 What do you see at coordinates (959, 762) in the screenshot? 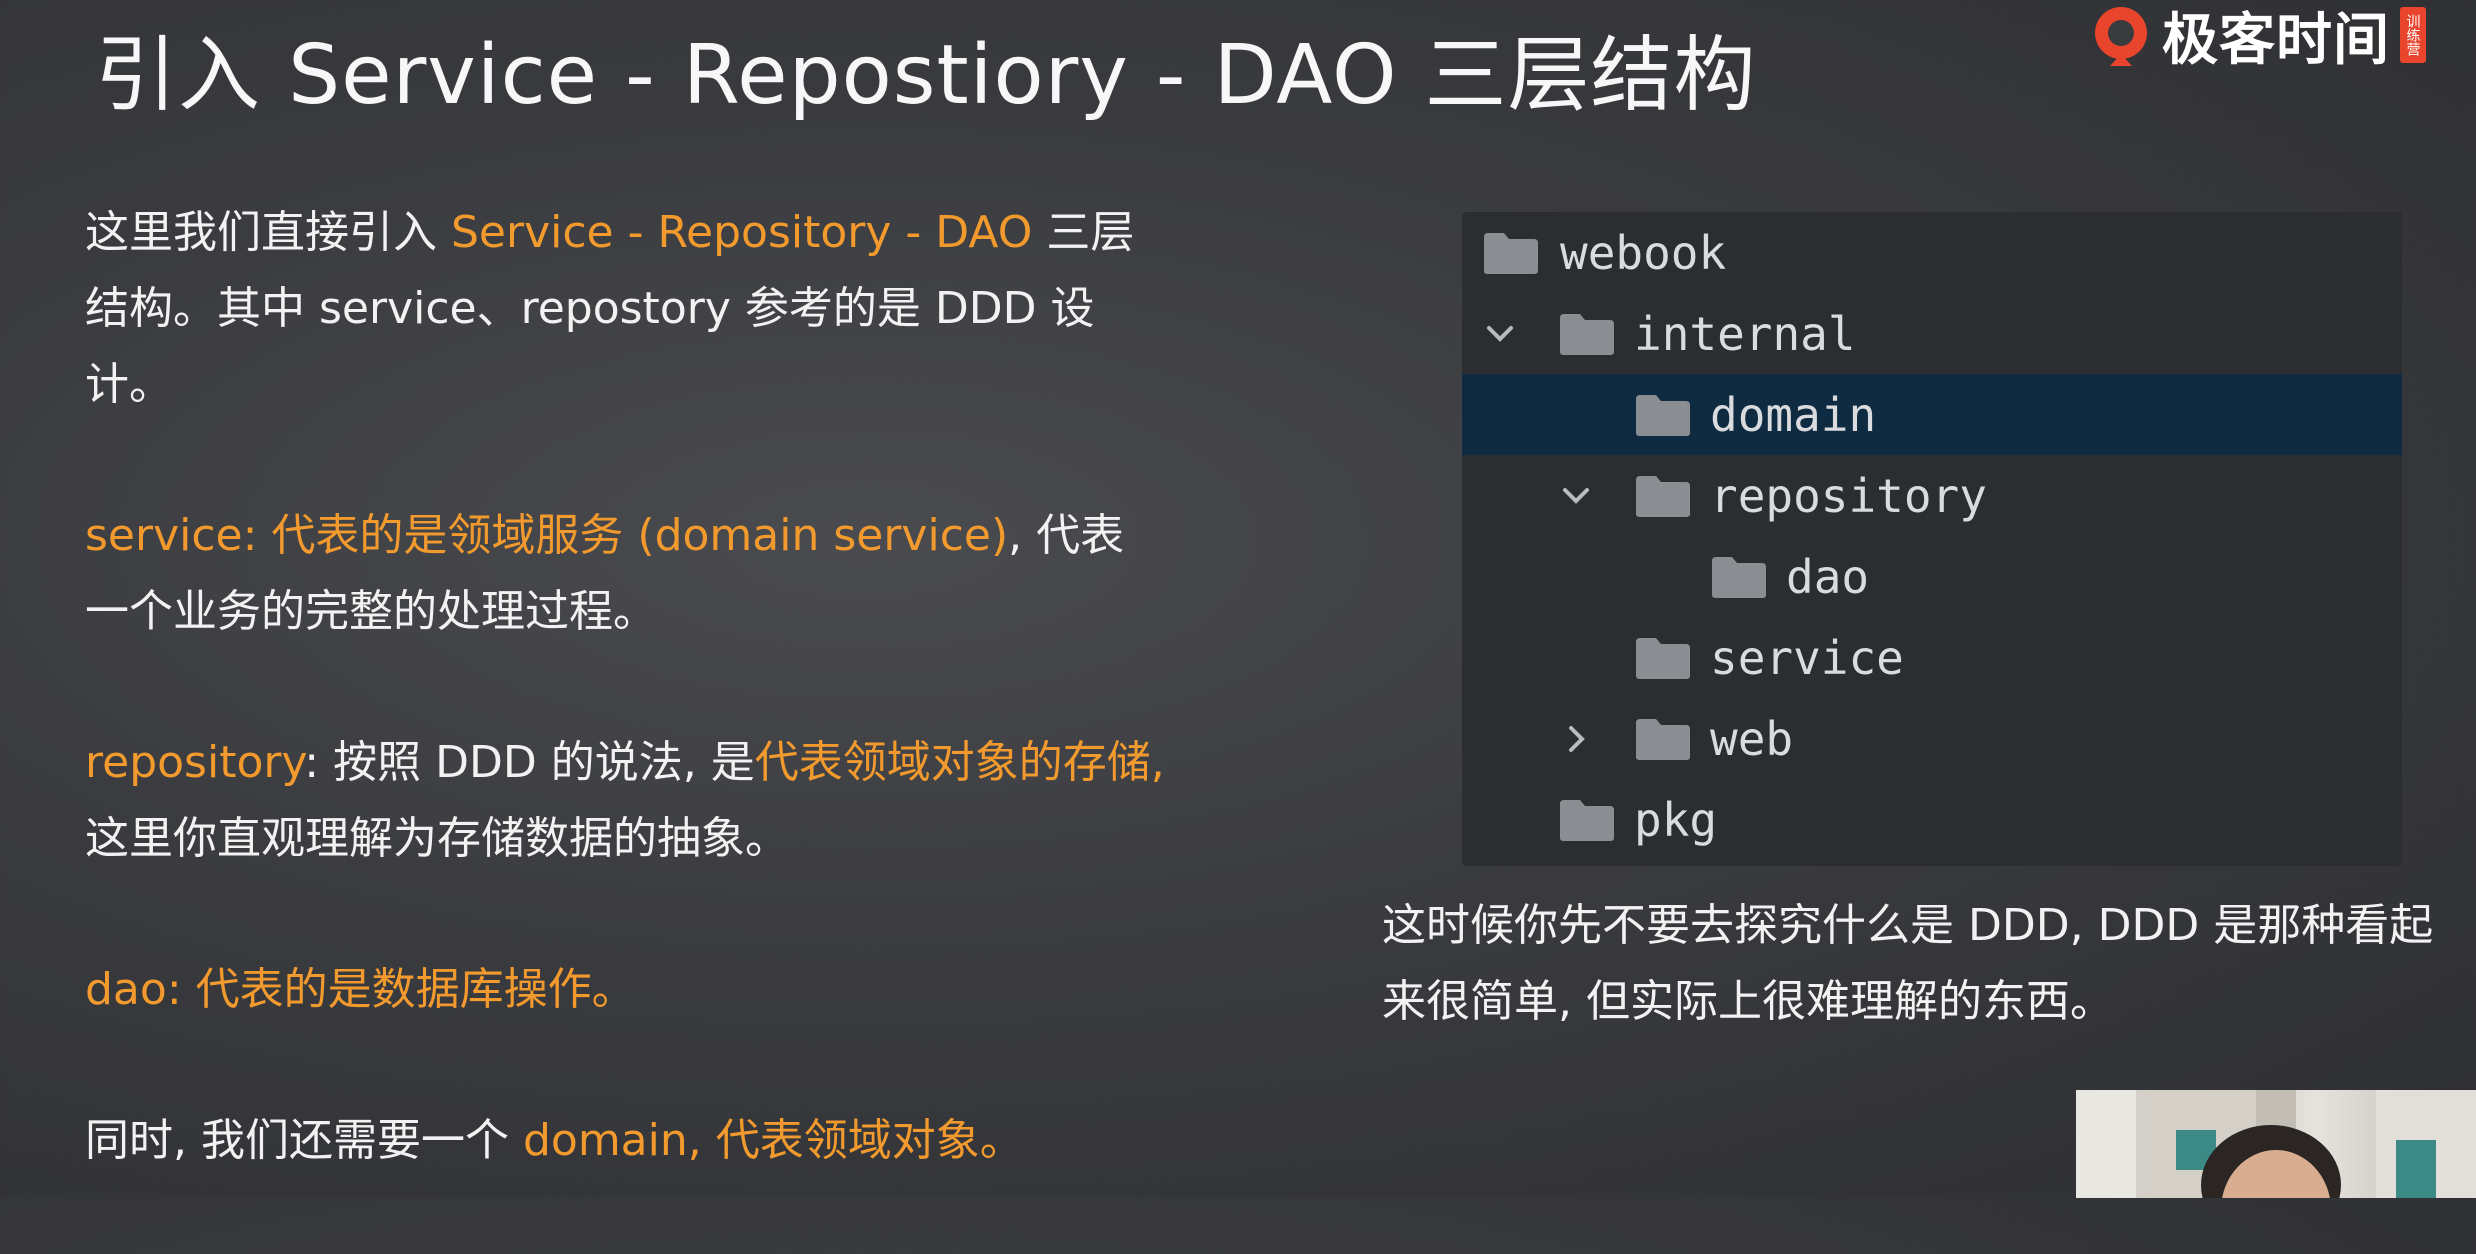
I see `repository-term2: 代表领域对象的存储,` at bounding box center [959, 762].